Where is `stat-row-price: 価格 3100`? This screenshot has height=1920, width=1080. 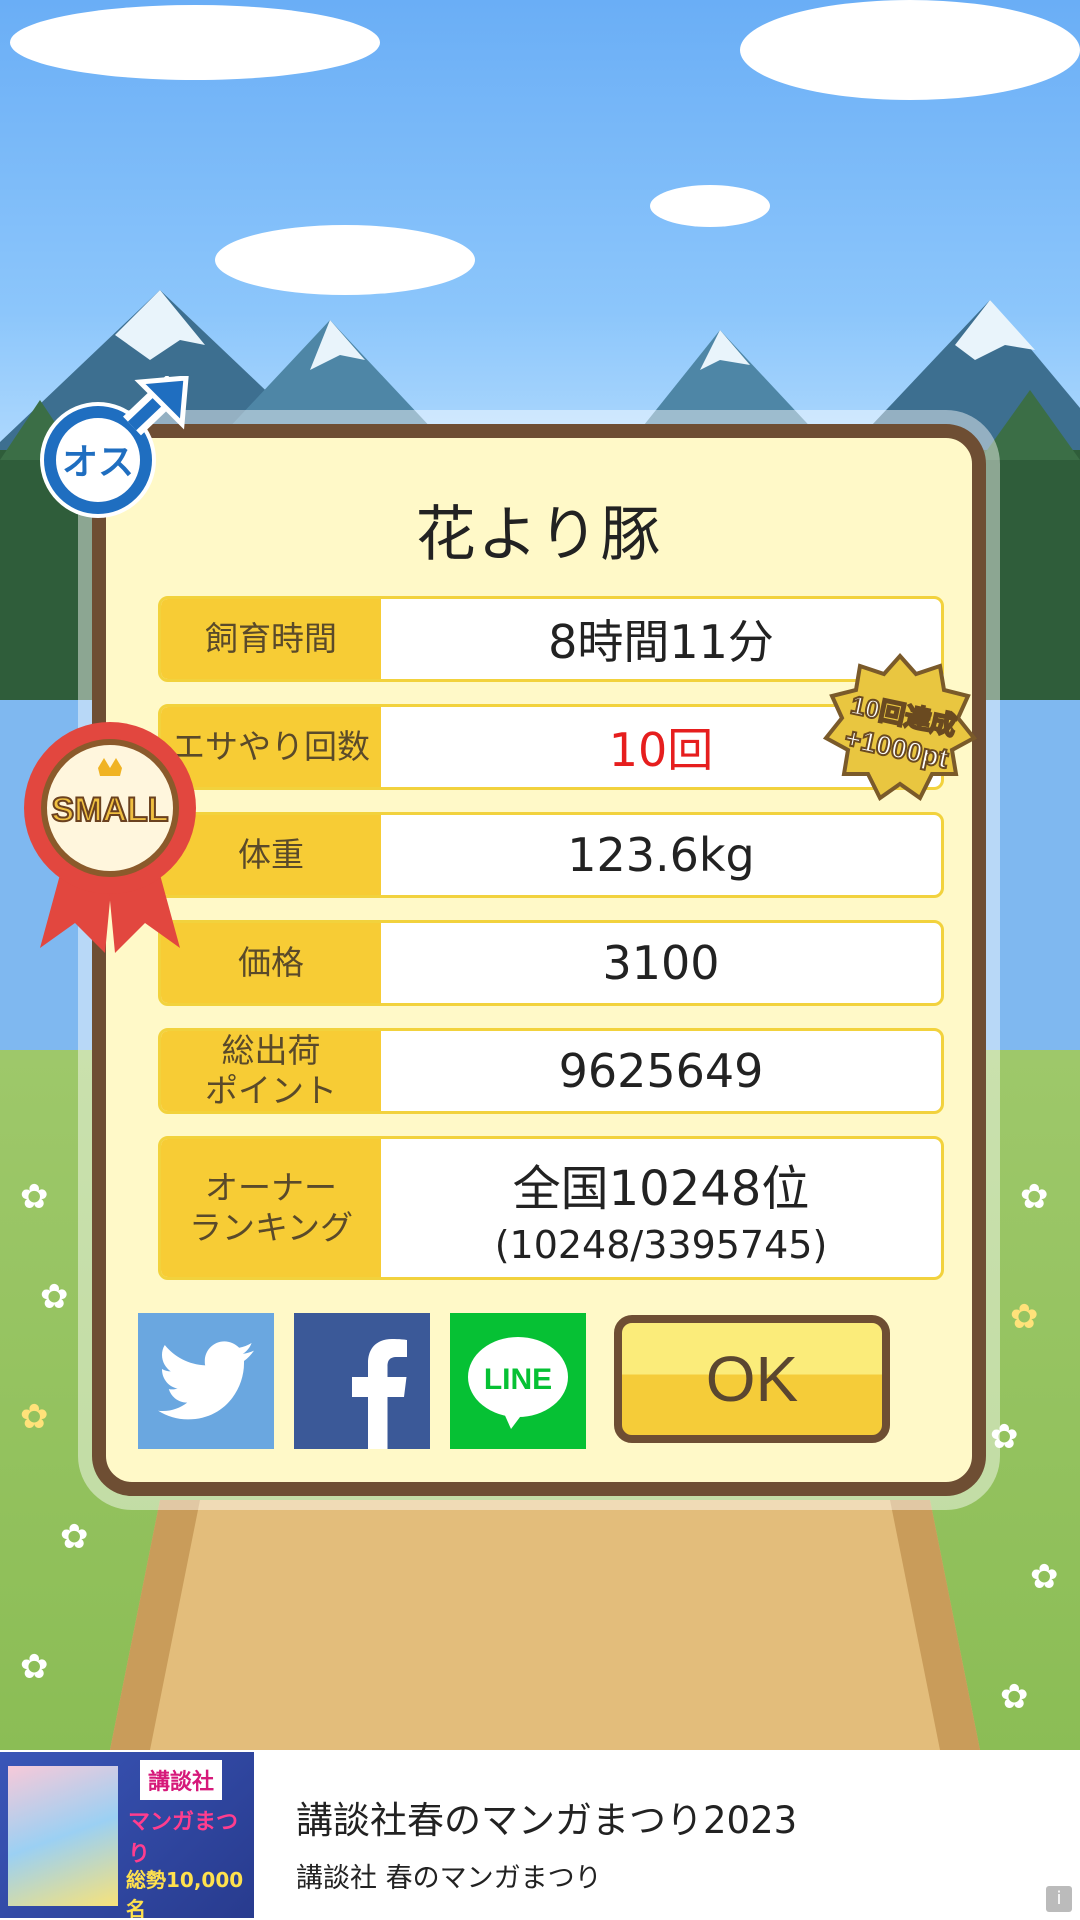
stat-row-price: 価格 3100 is located at coordinates (551, 963).